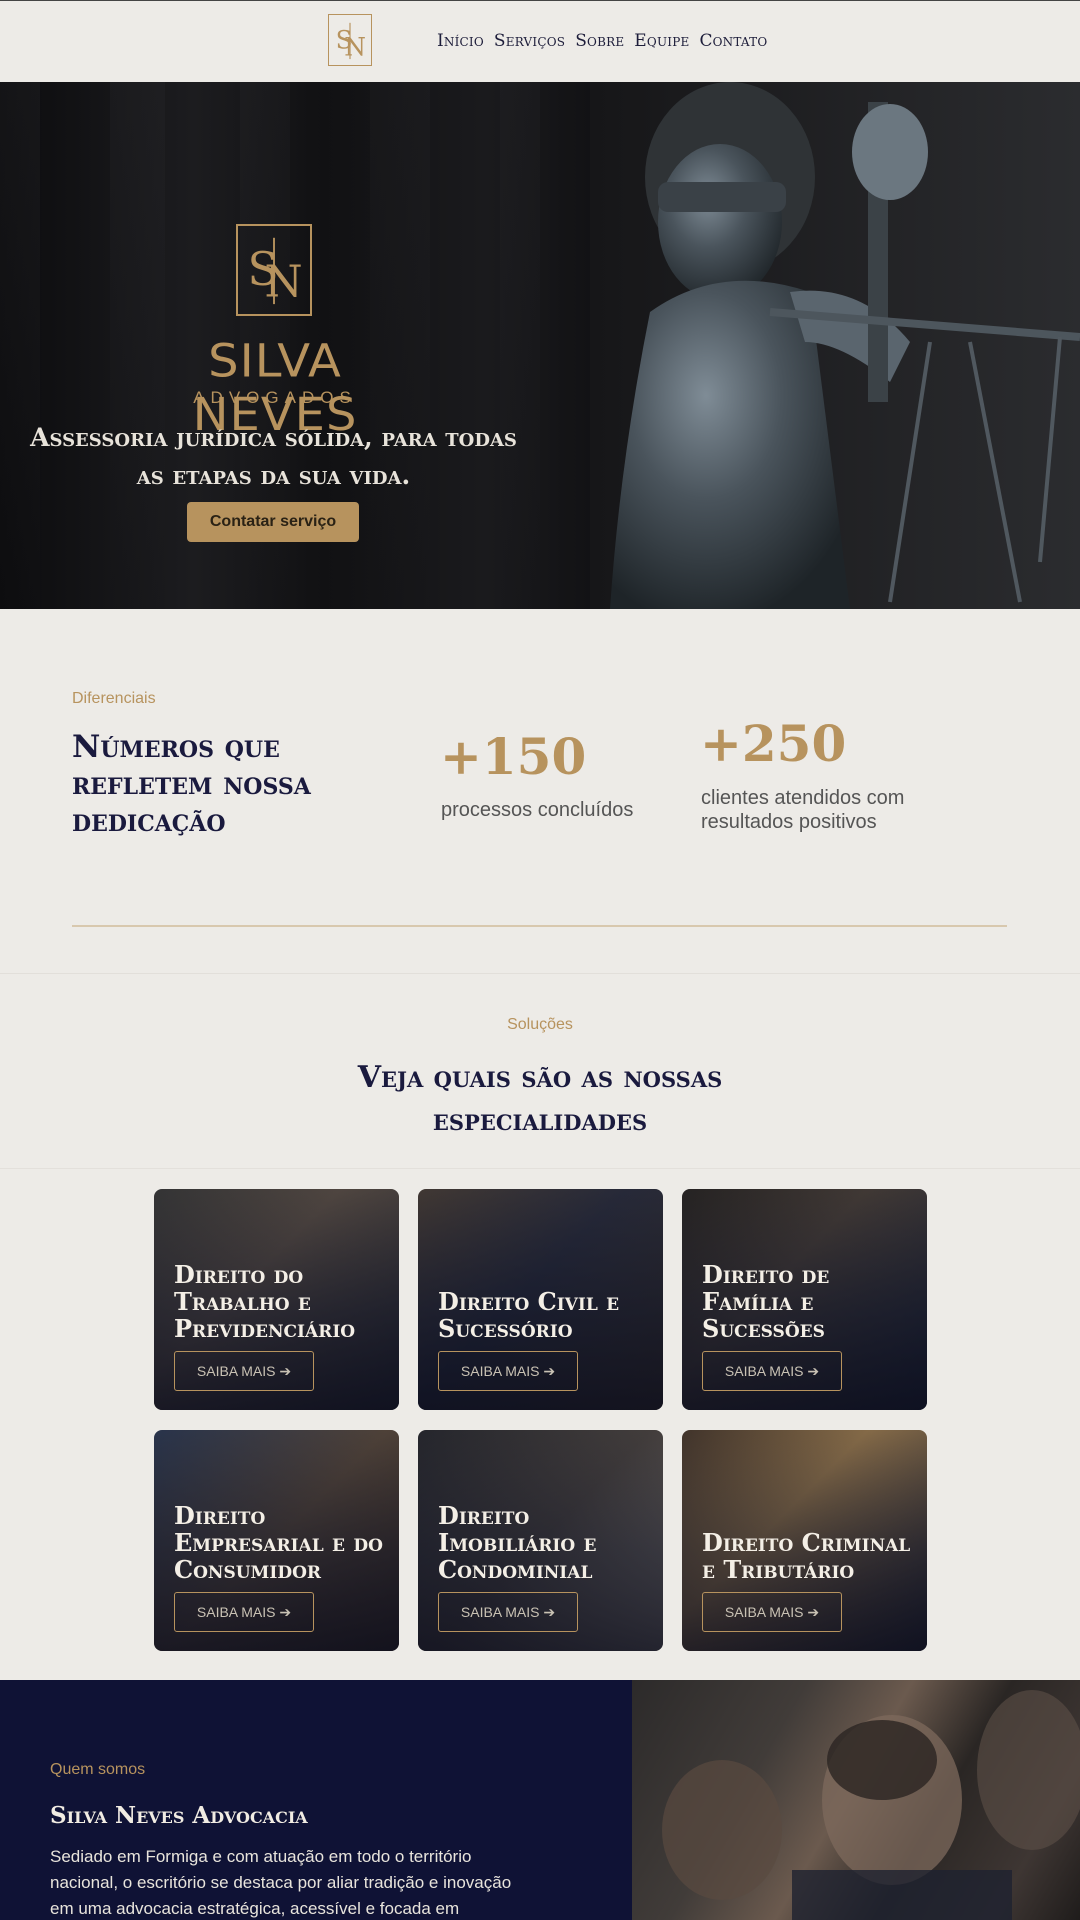 This screenshot has width=1080, height=1920. I want to click on specialty-card-civil: Direito Civil e Sucessório SAIBA MAIS ➔, so click(540, 1299).